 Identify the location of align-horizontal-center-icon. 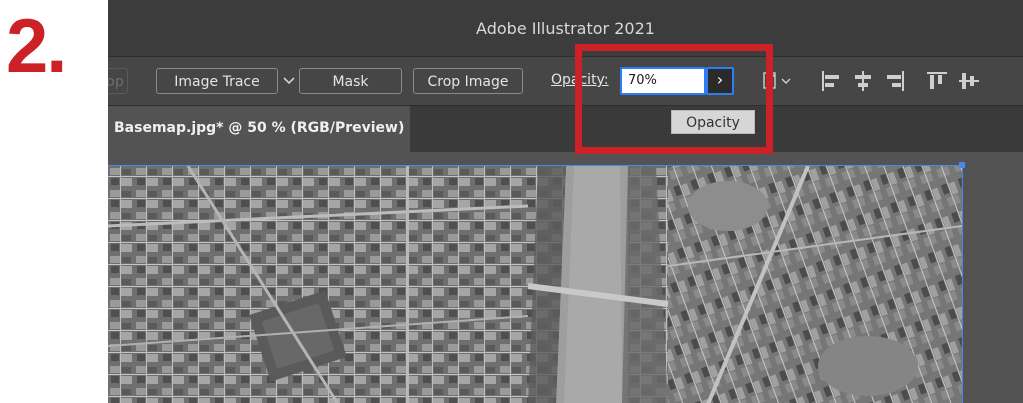
(863, 81).